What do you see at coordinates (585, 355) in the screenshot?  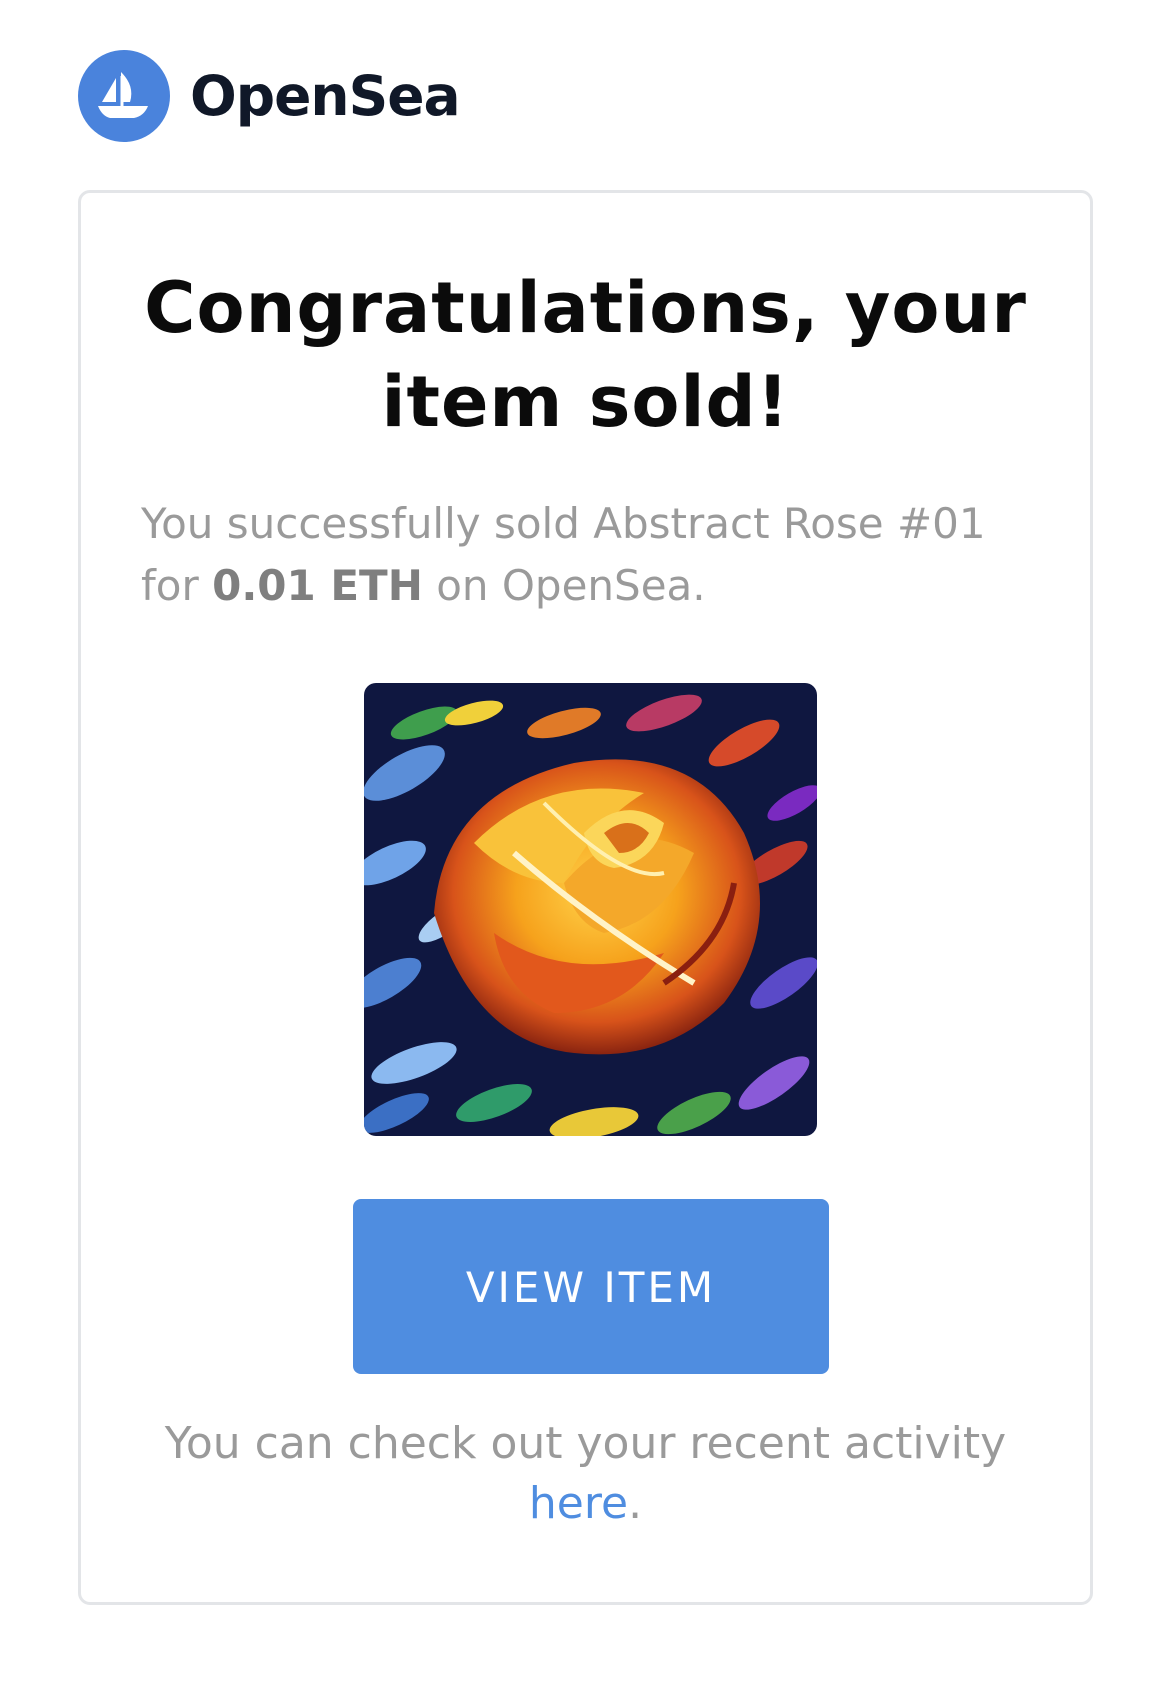 I see `congratulations-heading: Congratulations, your item sold!` at bounding box center [585, 355].